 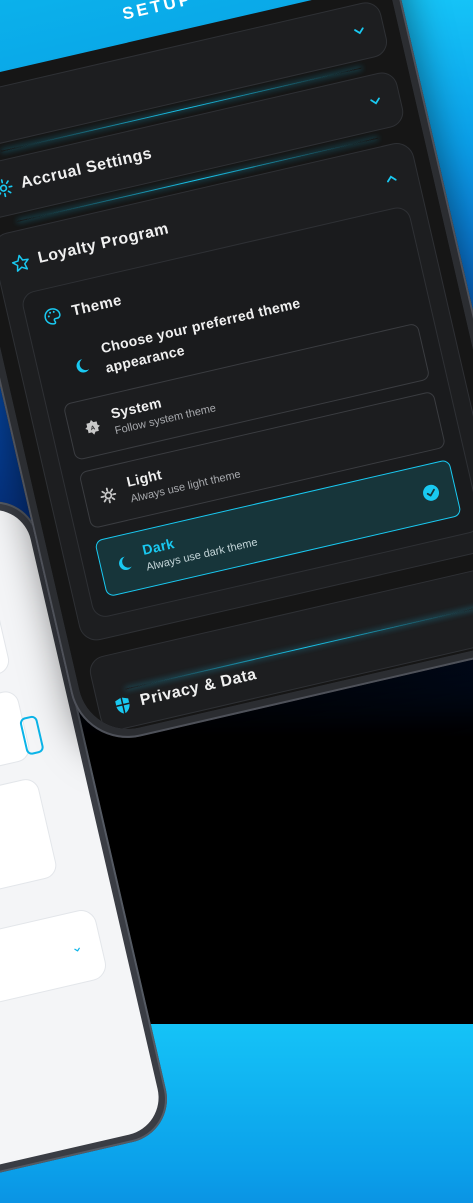 I want to click on sun-gear-icon, so click(x=108, y=495).